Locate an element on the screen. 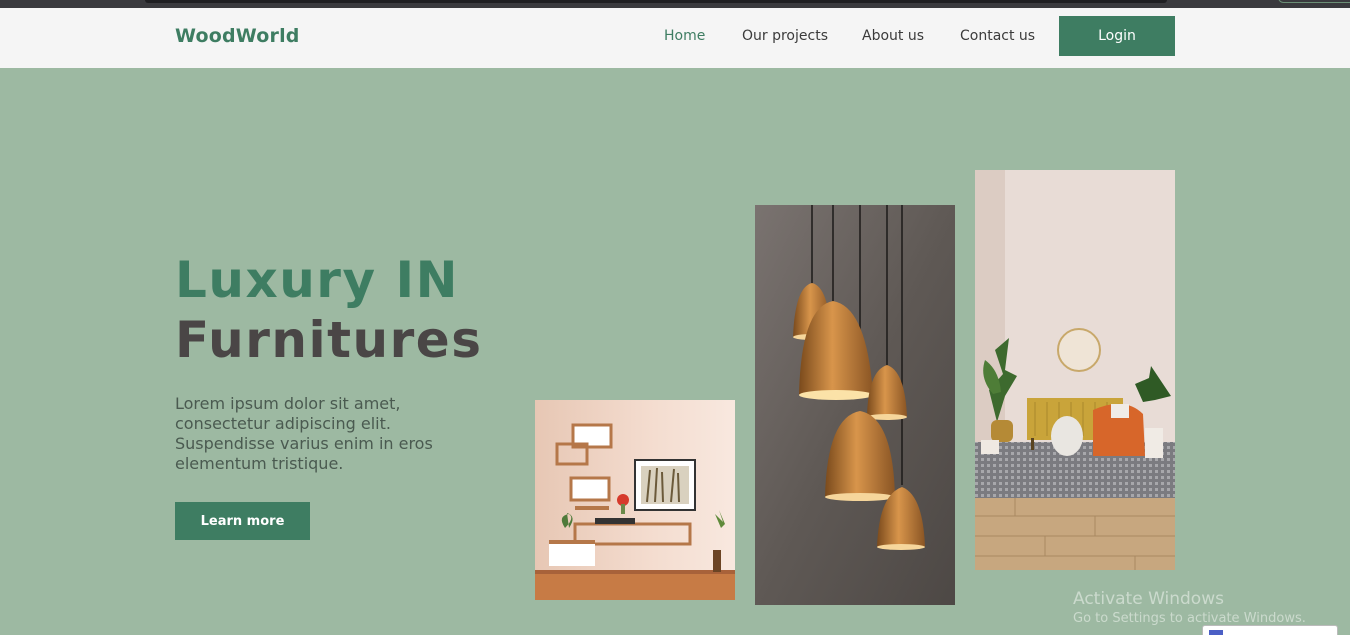  pendant-lamps-photo is located at coordinates (855, 405).